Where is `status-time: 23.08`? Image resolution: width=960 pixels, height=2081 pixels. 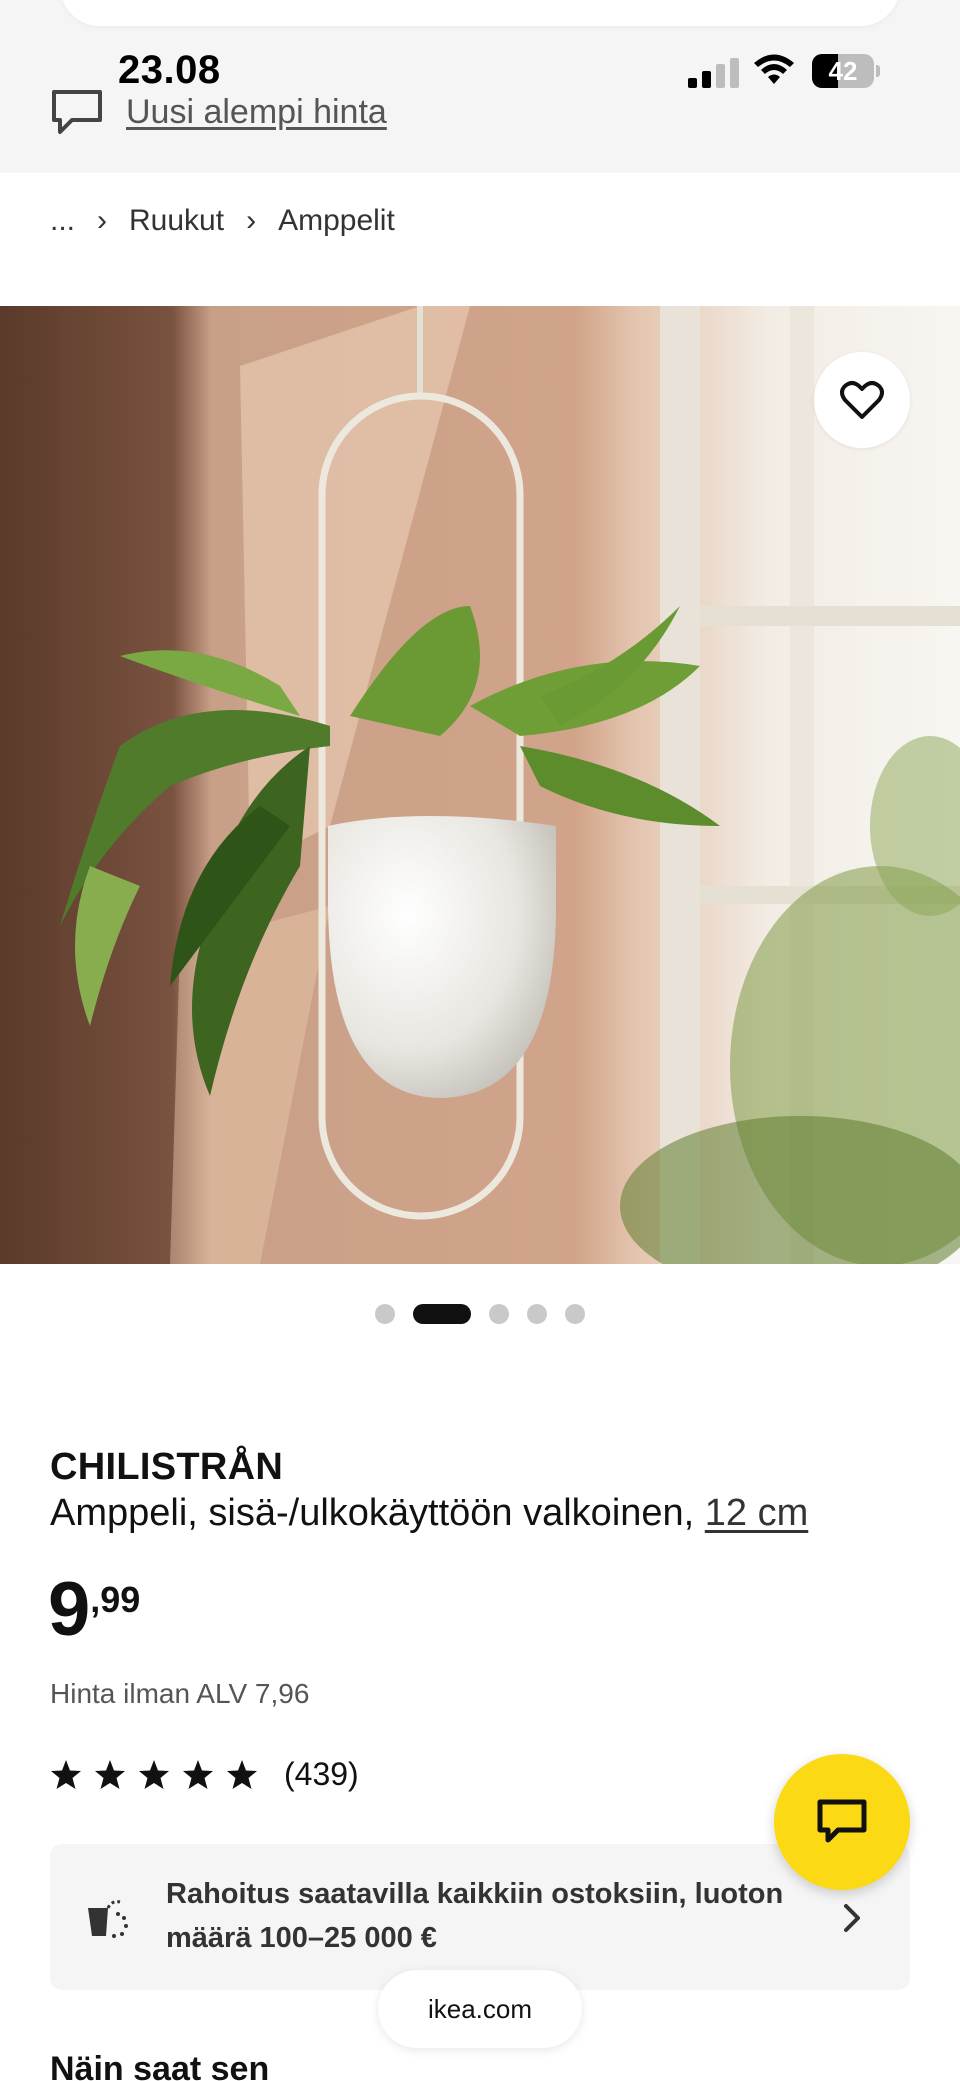 status-time: 23.08 is located at coordinates (169, 70).